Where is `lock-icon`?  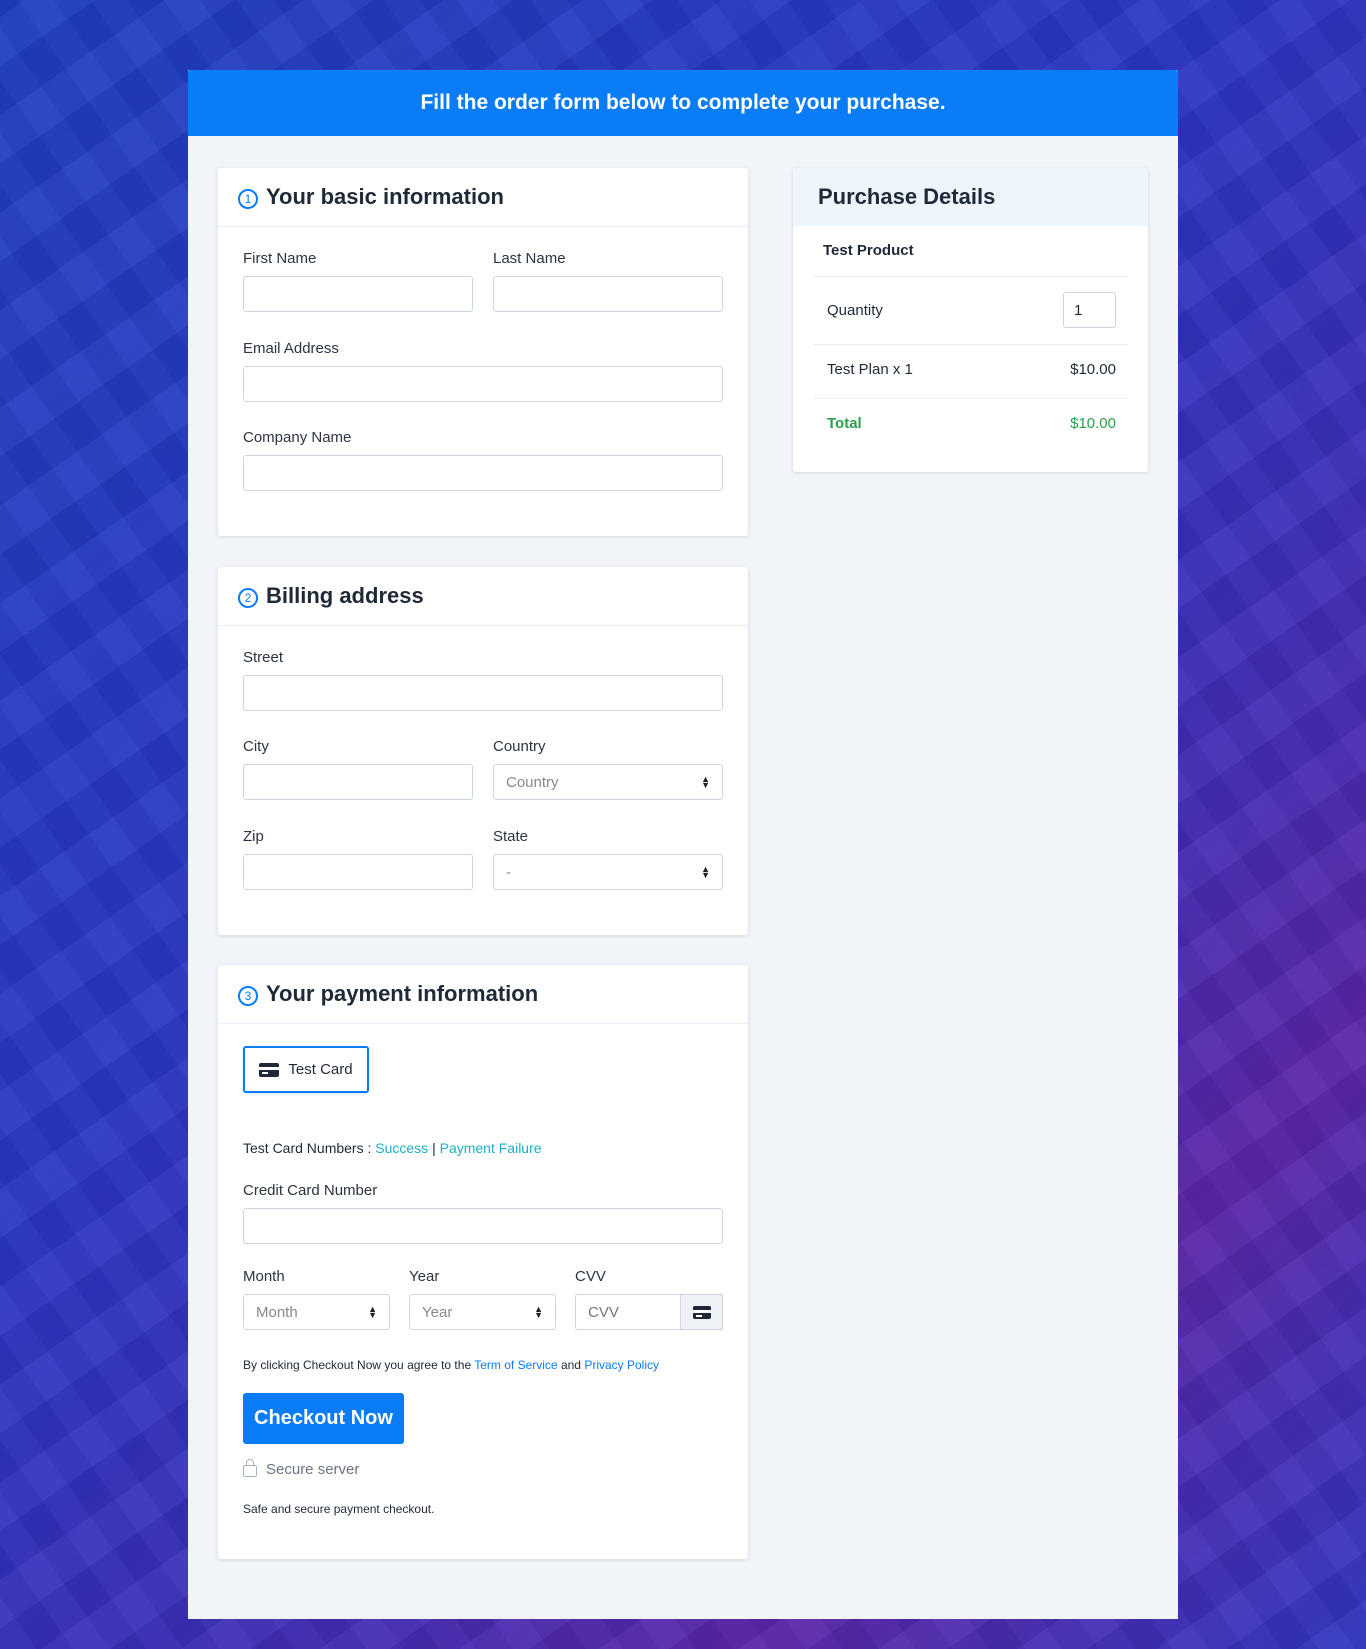
lock-icon is located at coordinates (250, 1468).